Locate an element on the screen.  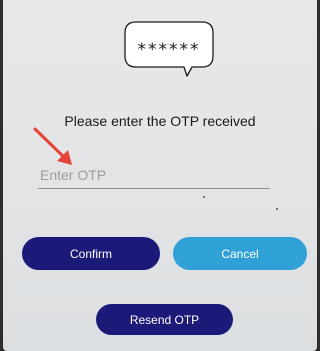
otp-input is located at coordinates (154, 175).